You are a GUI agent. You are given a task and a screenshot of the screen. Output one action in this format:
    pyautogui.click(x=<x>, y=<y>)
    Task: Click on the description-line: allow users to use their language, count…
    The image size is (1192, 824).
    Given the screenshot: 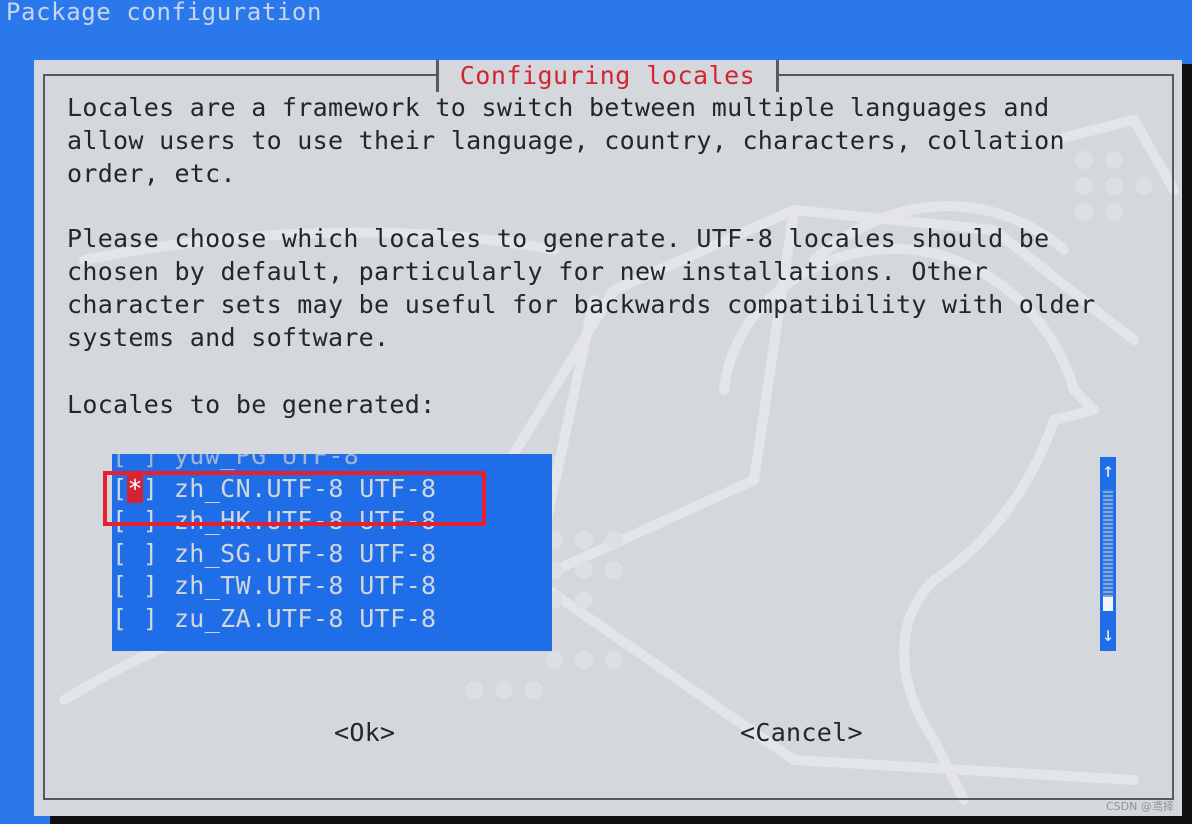 What is the action you would take?
    pyautogui.click(x=566, y=140)
    